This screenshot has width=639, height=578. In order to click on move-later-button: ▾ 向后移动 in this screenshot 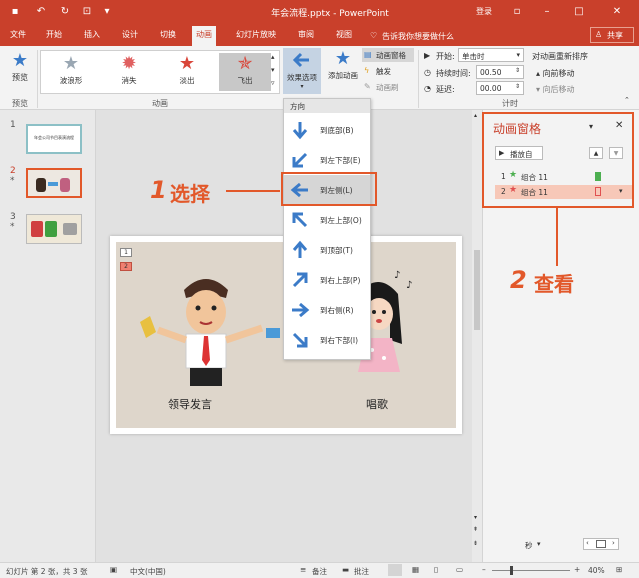, I will do `click(555, 89)`.